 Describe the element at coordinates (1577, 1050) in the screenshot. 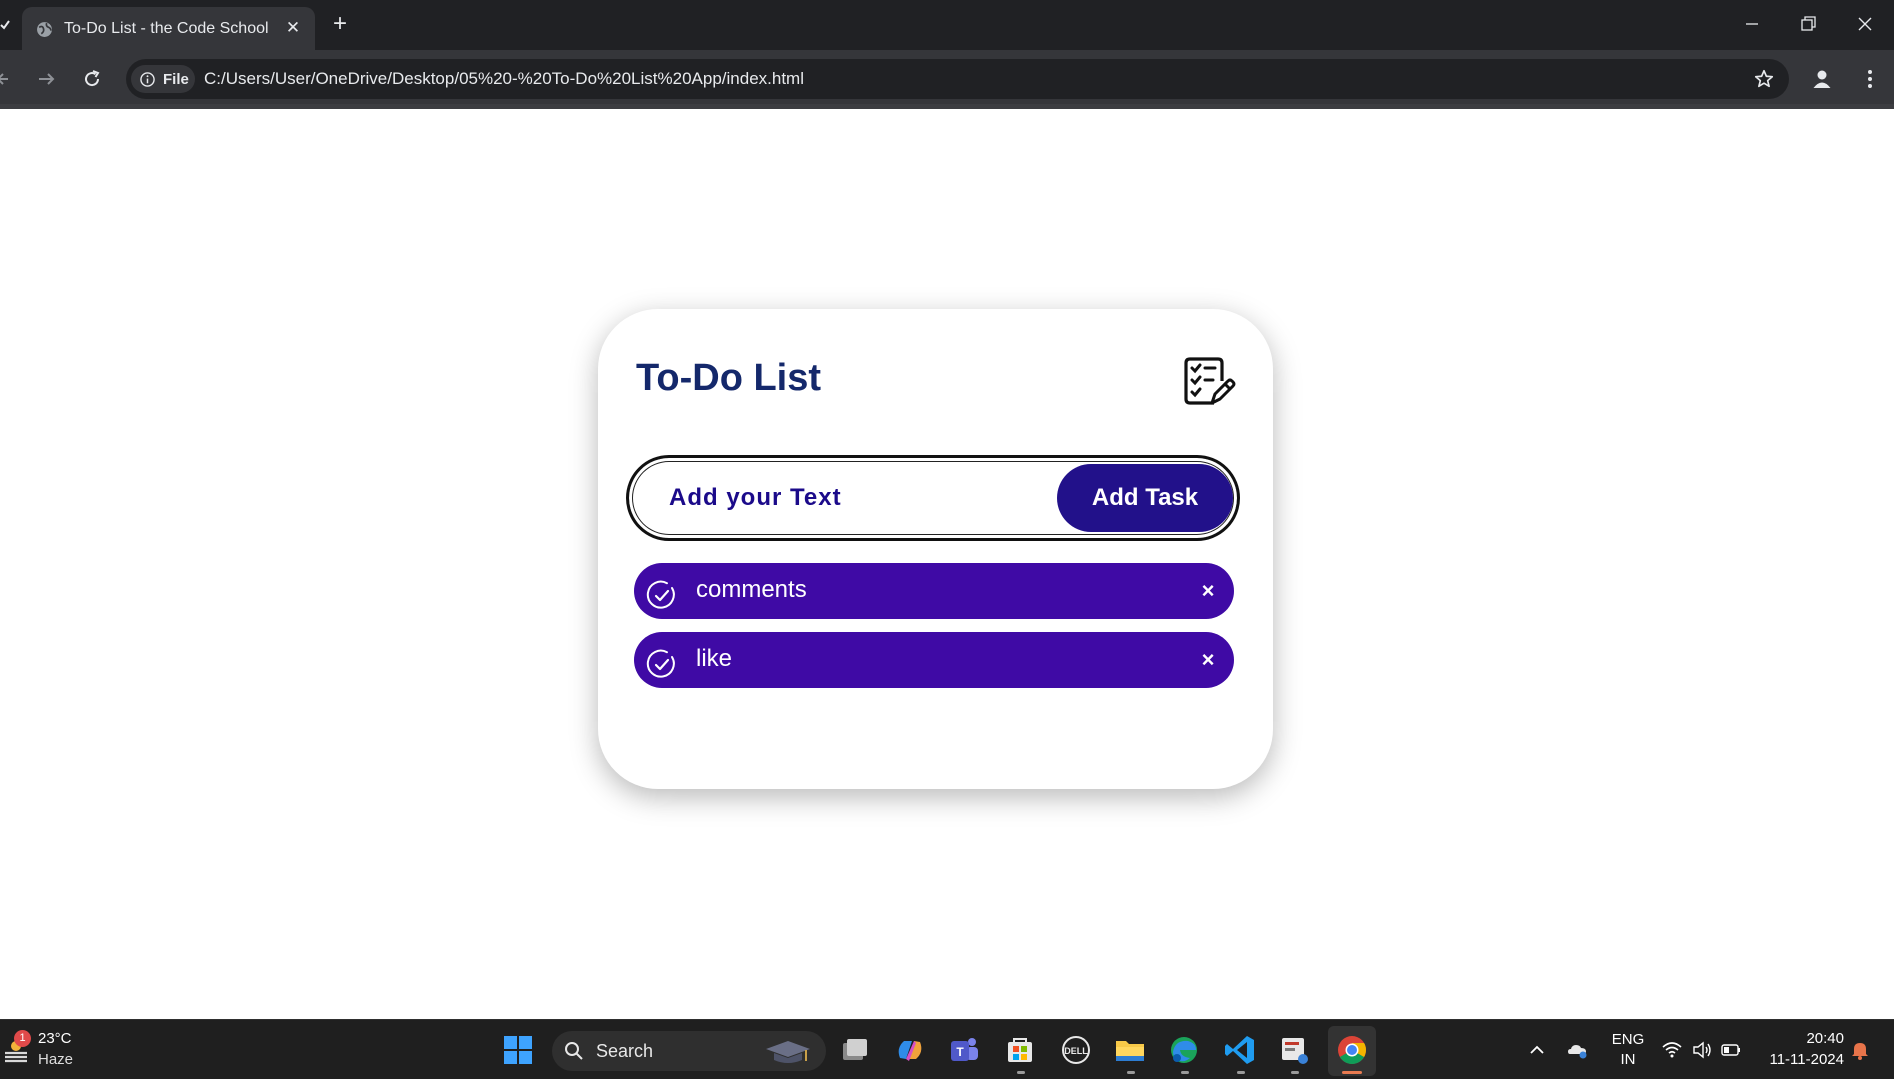

I see `onedrive-icon` at that location.